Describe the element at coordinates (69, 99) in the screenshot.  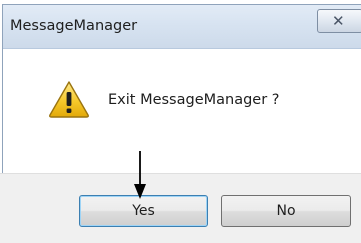
I see `warning-icon` at that location.